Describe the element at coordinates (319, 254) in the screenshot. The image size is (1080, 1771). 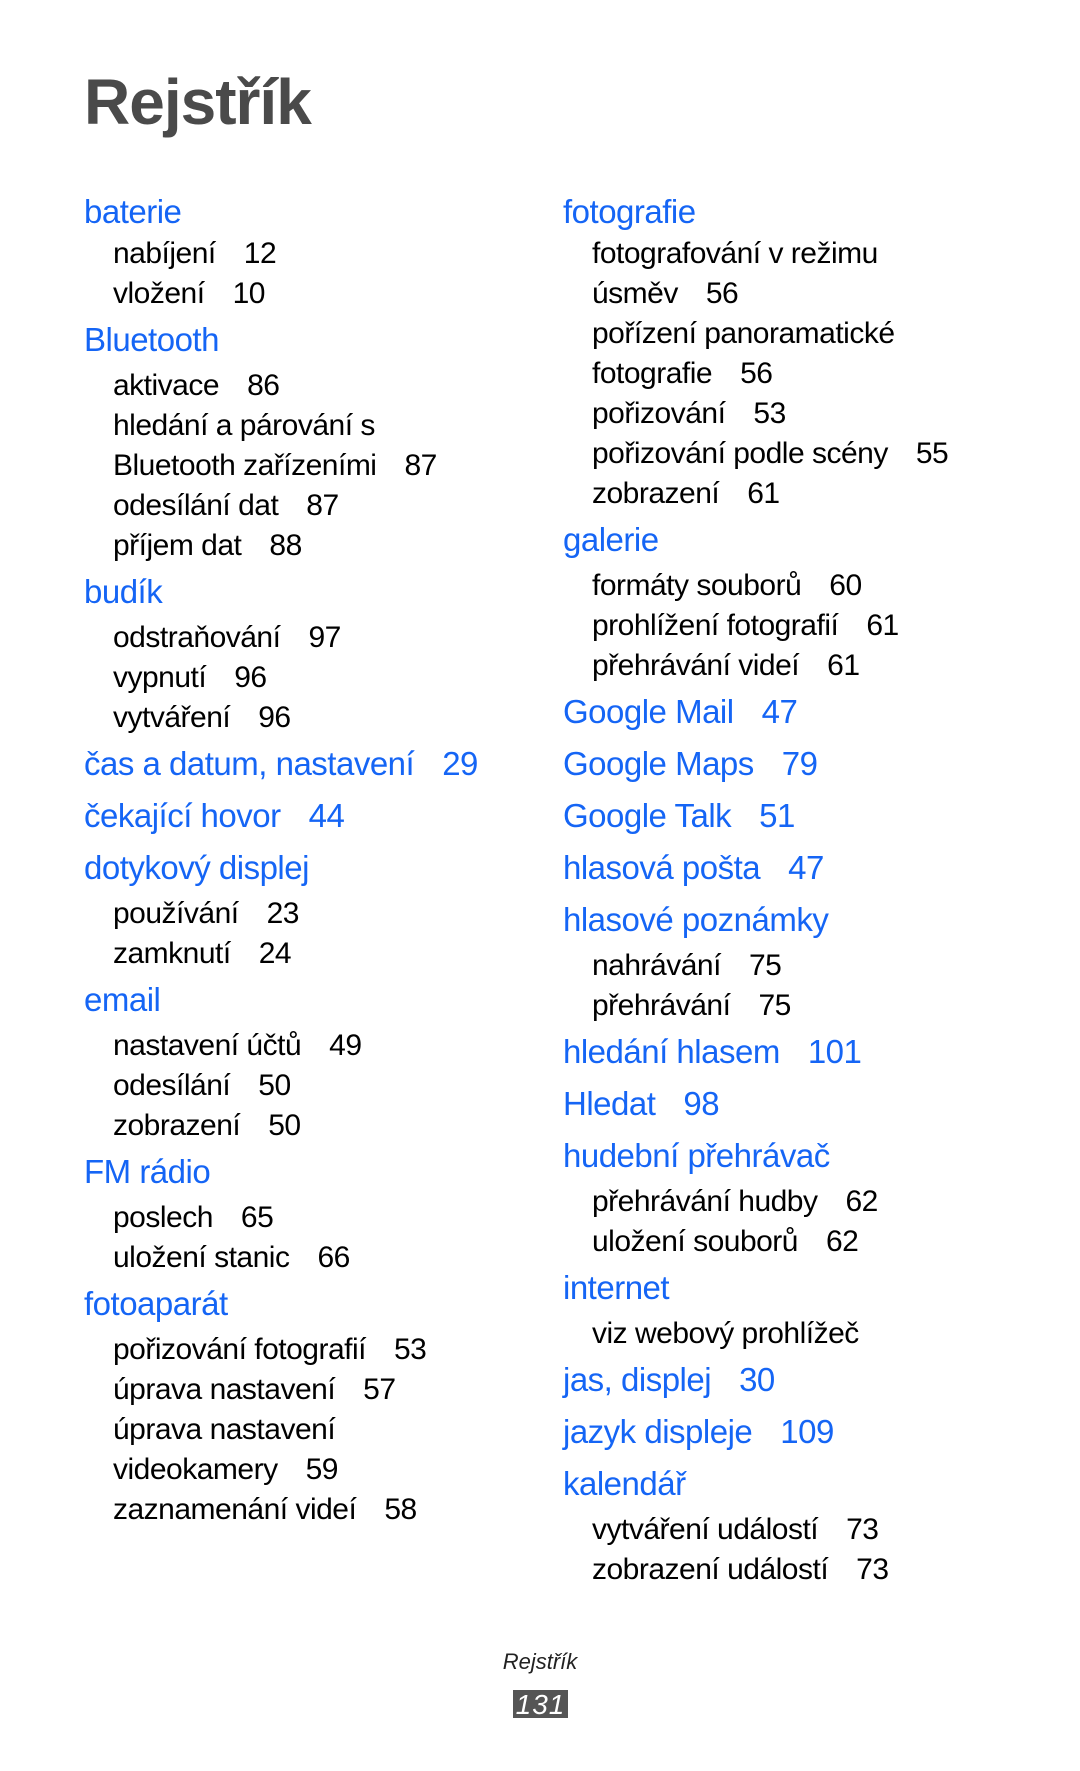
I see `index-subentry: nabíjení 12` at that location.